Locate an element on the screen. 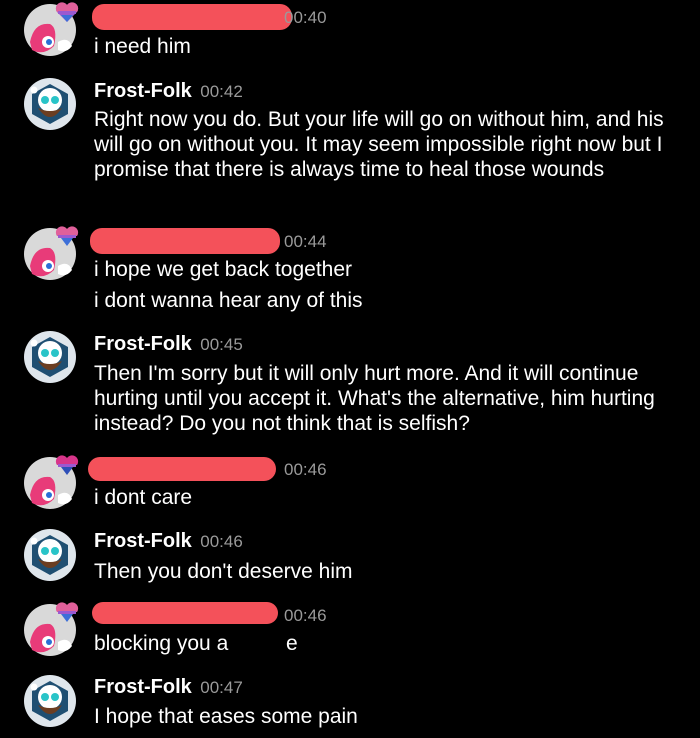 The width and height of the screenshot is (700, 738). message-text-fragment: e is located at coordinates (292, 643).